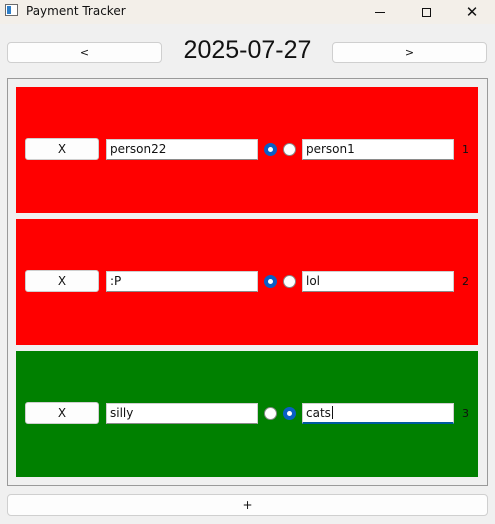 This screenshot has width=495, height=524. Describe the element at coordinates (247, 50) in the screenshot. I see `current-date: 2025-07-27` at that location.